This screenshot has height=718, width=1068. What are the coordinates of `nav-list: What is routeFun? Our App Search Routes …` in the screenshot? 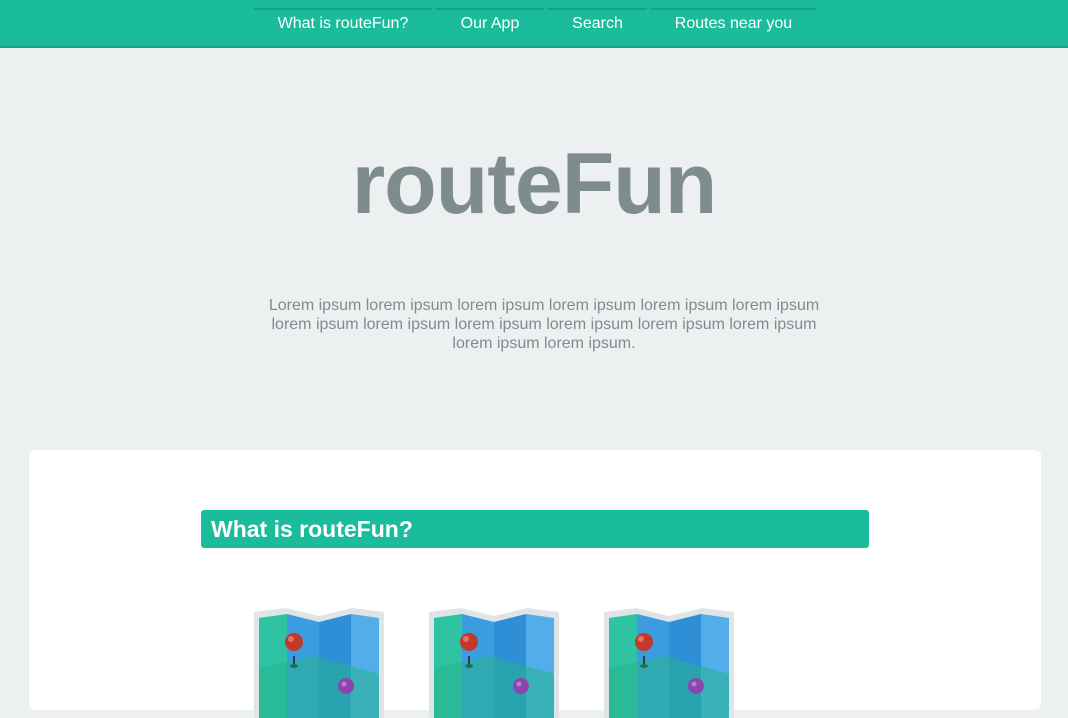 It's located at (535, 24).